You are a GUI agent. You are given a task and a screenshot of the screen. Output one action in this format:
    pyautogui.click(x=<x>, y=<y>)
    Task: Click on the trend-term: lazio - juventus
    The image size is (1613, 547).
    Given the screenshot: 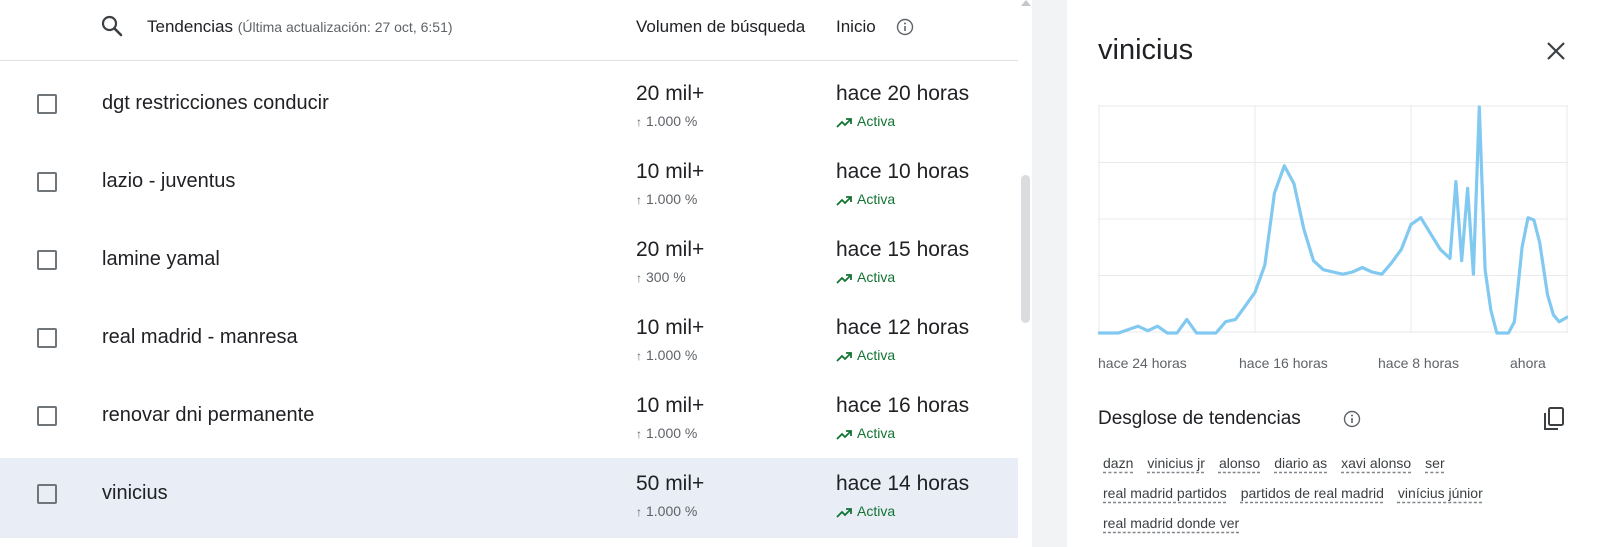 What is the action you would take?
    pyautogui.click(x=168, y=181)
    